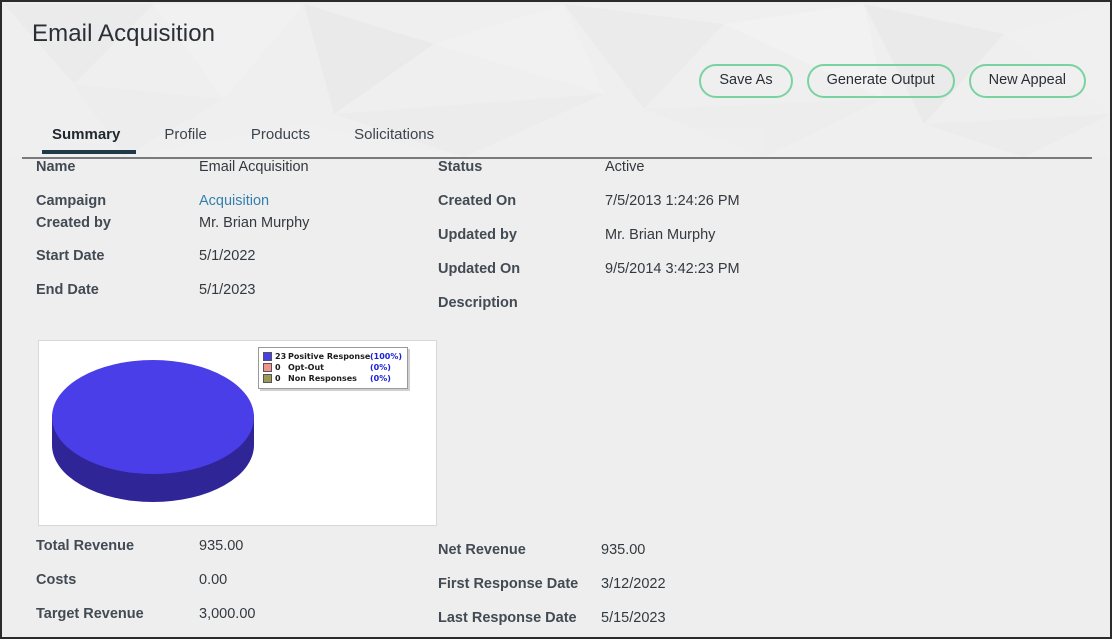  What do you see at coordinates (648, 278) in the screenshot?
I see `field-updated-on: Updated On 9/5/2014 3:42:23 PM` at bounding box center [648, 278].